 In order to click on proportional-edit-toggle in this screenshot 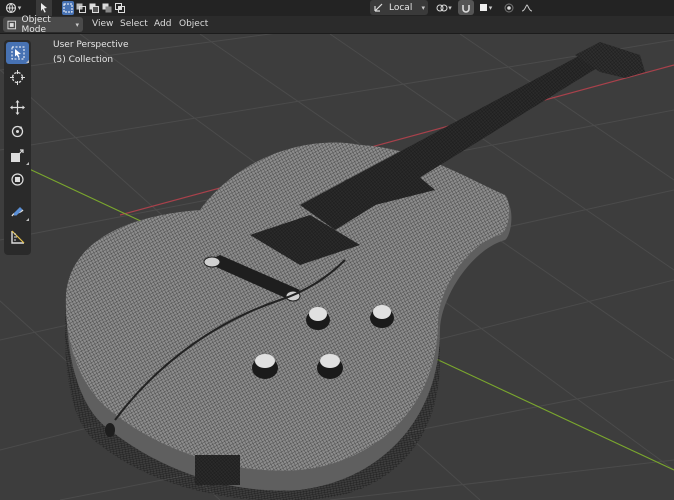, I will do `click(509, 7)`.